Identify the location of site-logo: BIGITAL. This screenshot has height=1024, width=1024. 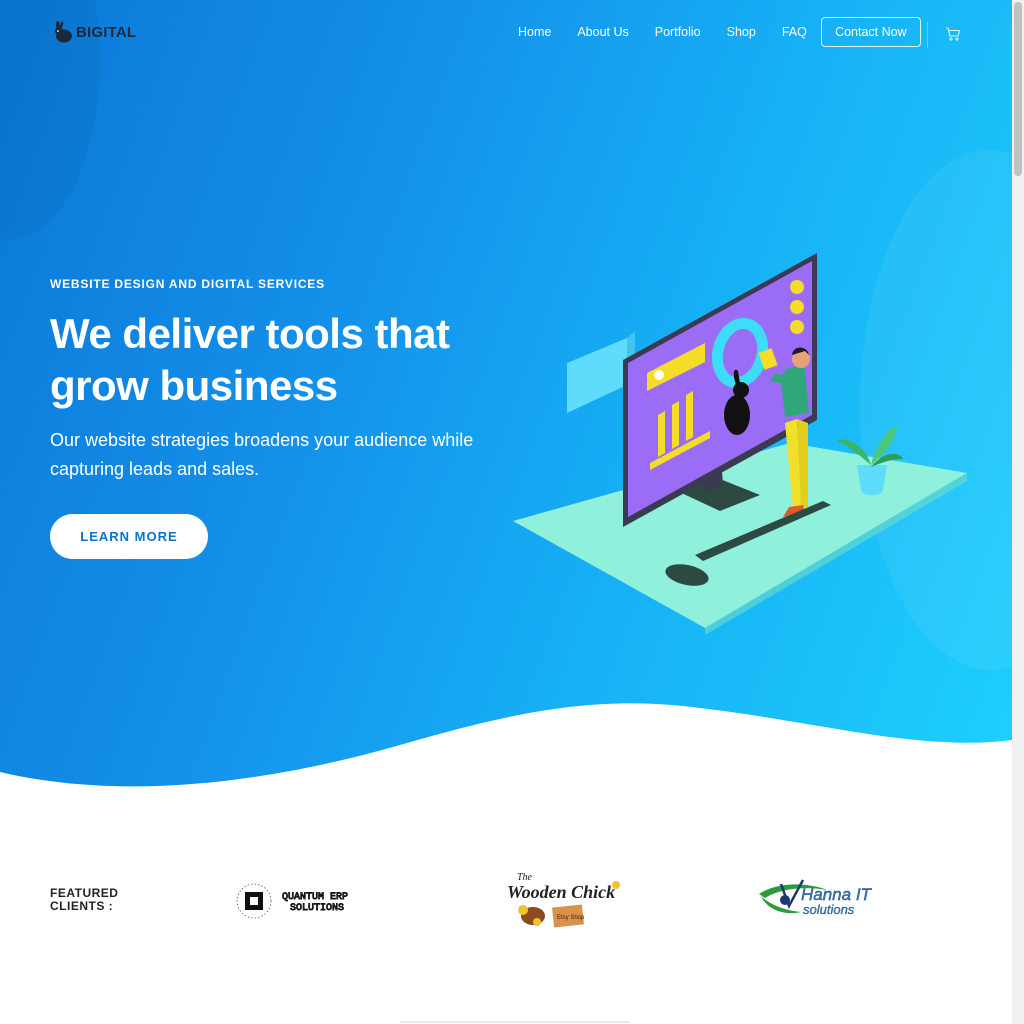
(94, 32).